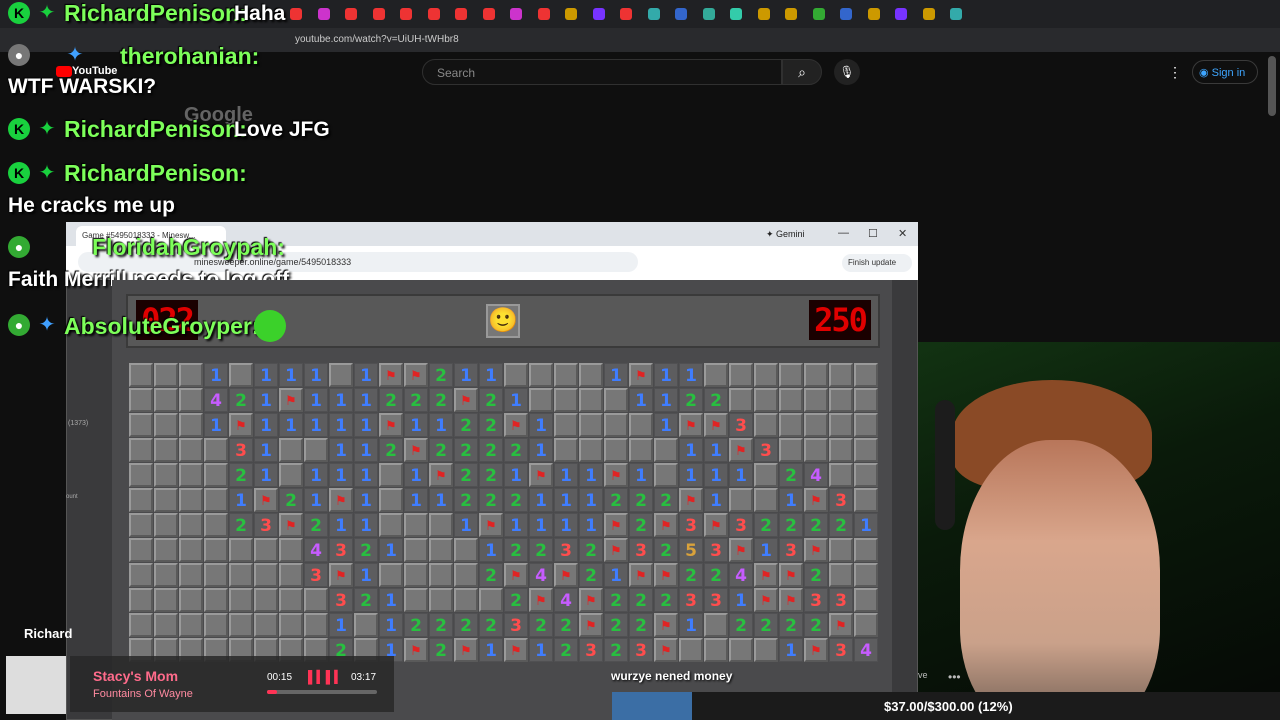 The image size is (1280, 720). What do you see at coordinates (566, 600) in the screenshot?
I see `number-cell: 4` at bounding box center [566, 600].